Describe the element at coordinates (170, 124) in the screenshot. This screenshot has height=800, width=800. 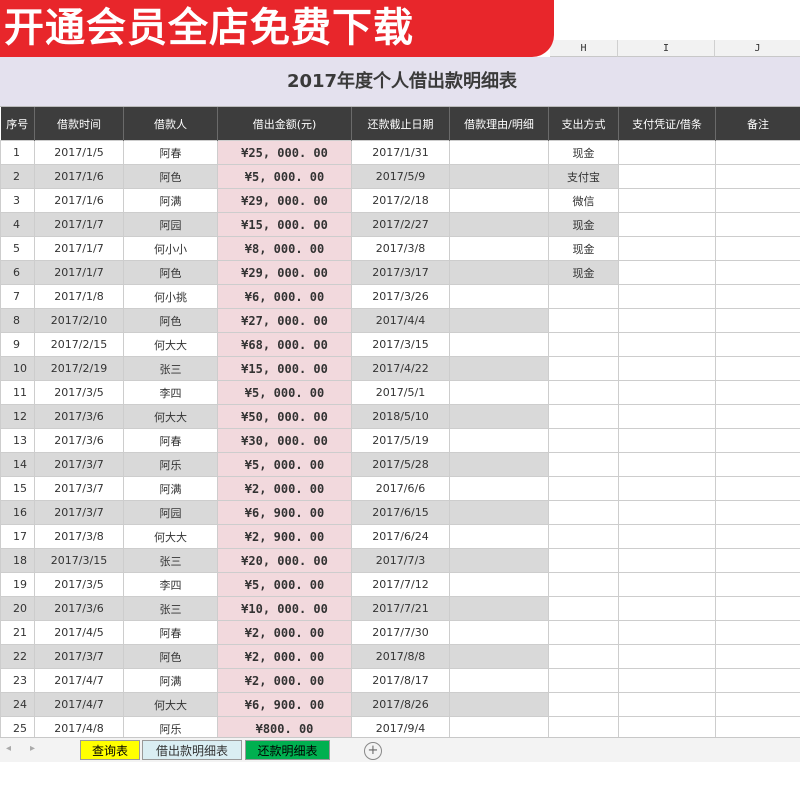
I see `column-header: 借款人` at that location.